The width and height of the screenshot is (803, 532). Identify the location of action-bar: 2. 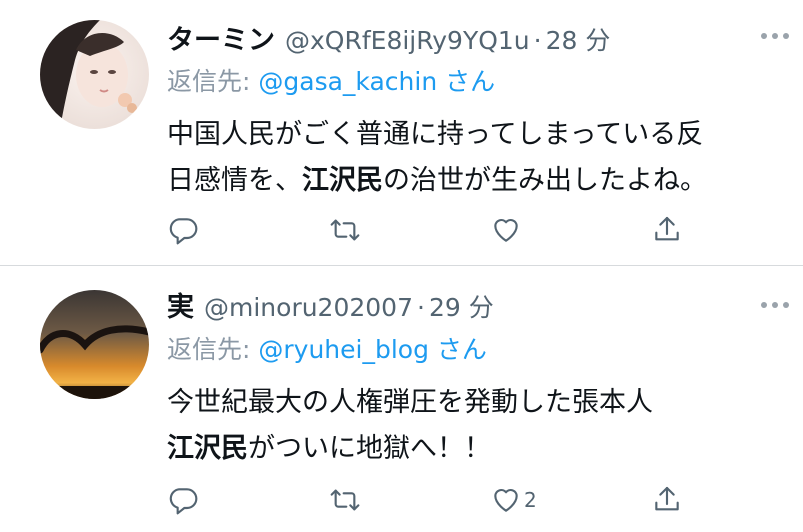
(437, 500).